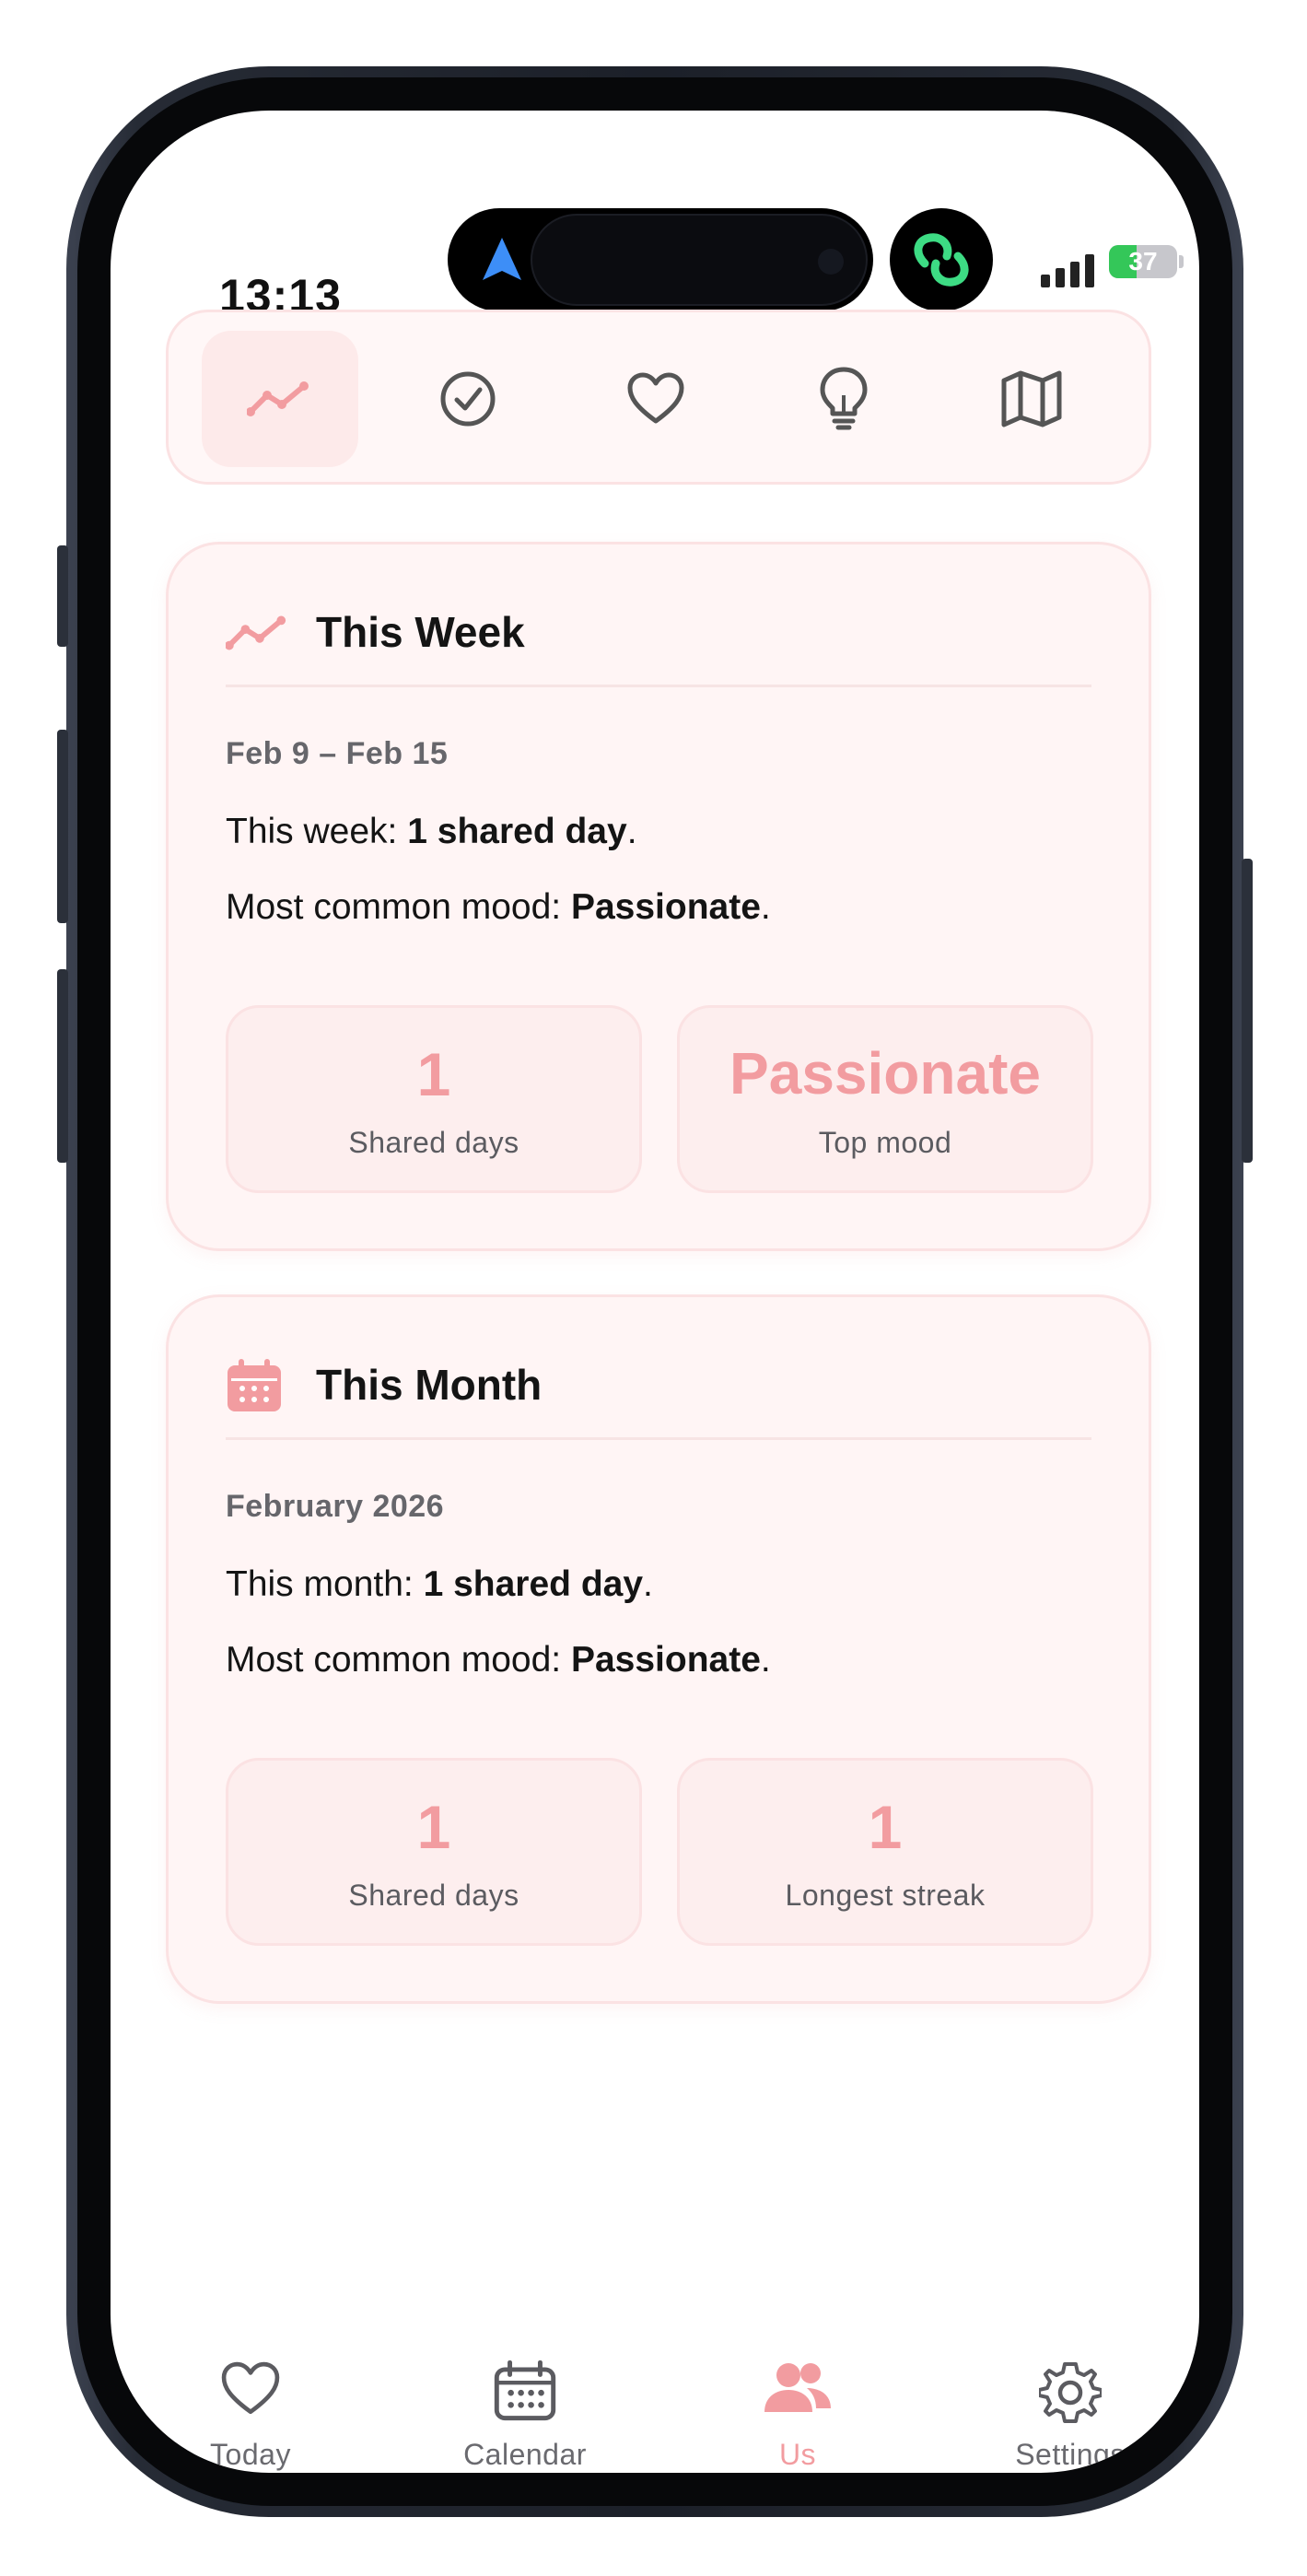 The height and width of the screenshot is (2576, 1307). What do you see at coordinates (766, 907) in the screenshot?
I see `week-mood-suffix: .` at bounding box center [766, 907].